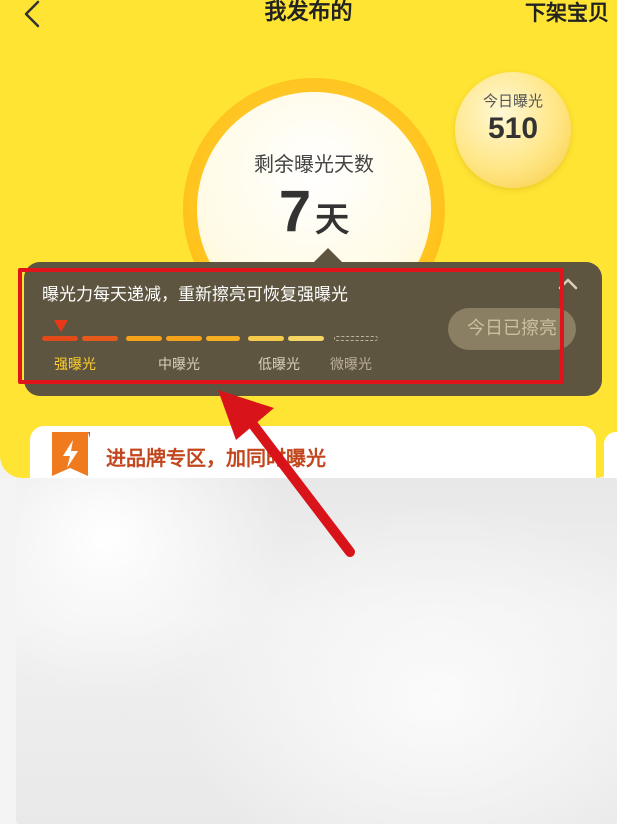  What do you see at coordinates (295, 211) in the screenshot?
I see `remaining-days-number: 7` at bounding box center [295, 211].